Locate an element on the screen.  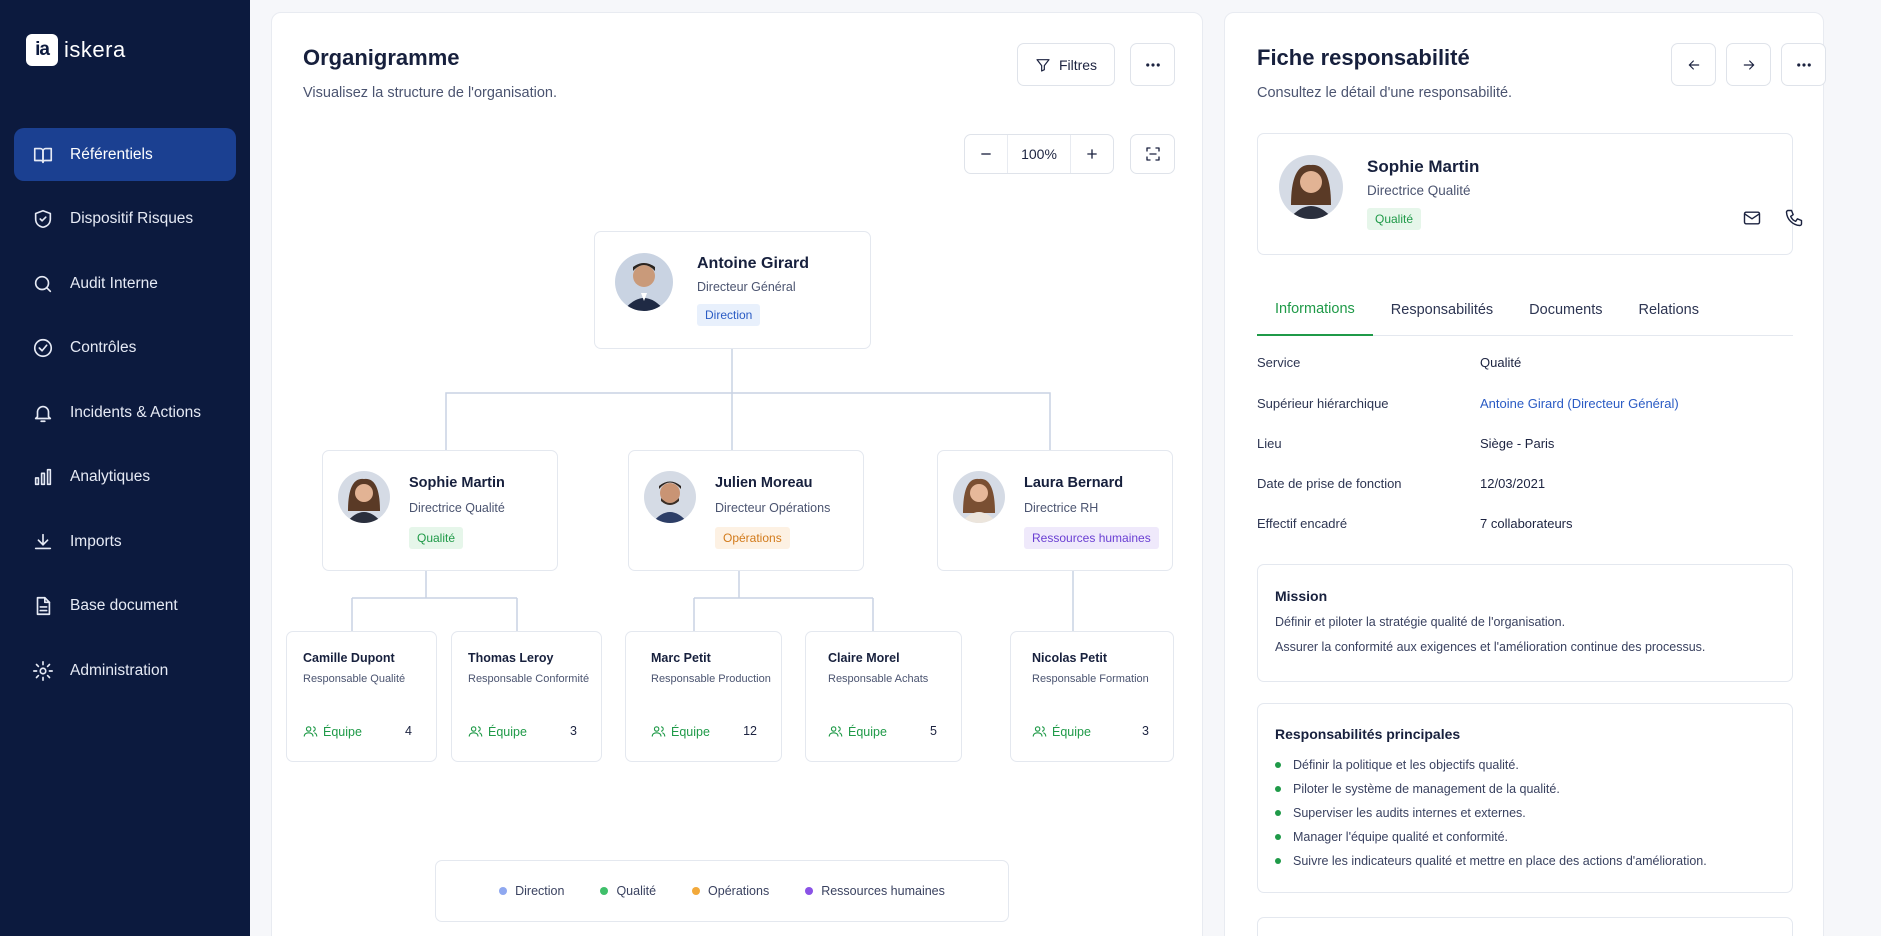
mail-icon is located at coordinates (1752, 218).